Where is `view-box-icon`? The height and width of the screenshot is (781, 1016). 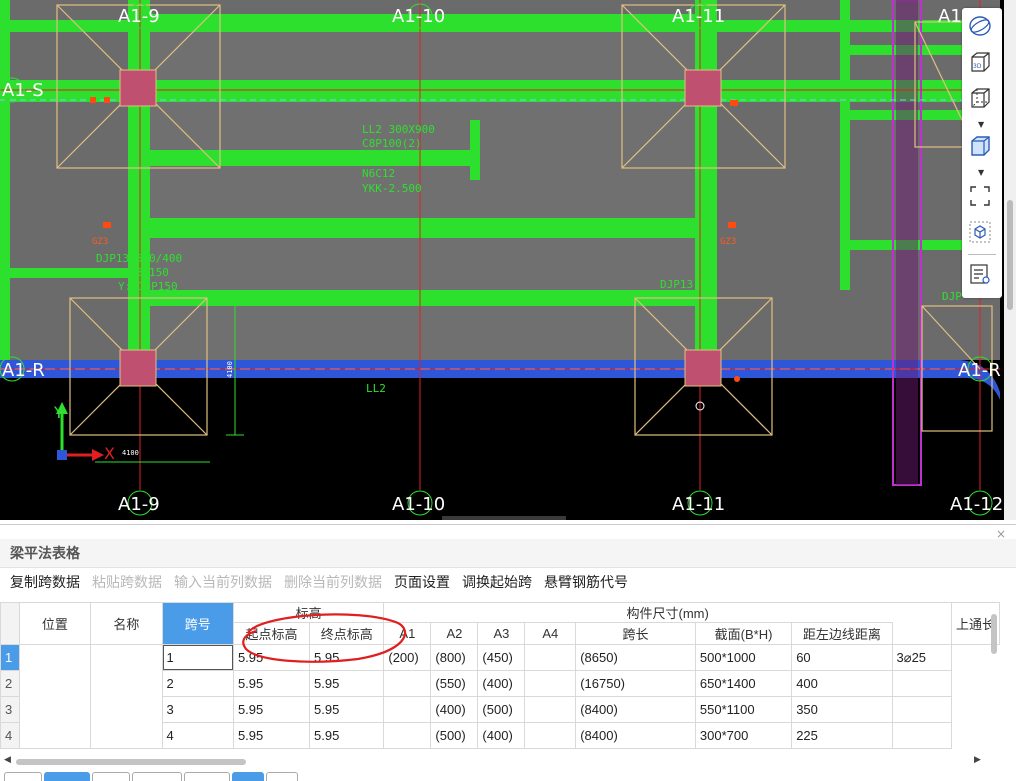
view-box-icon is located at coordinates (982, 234).